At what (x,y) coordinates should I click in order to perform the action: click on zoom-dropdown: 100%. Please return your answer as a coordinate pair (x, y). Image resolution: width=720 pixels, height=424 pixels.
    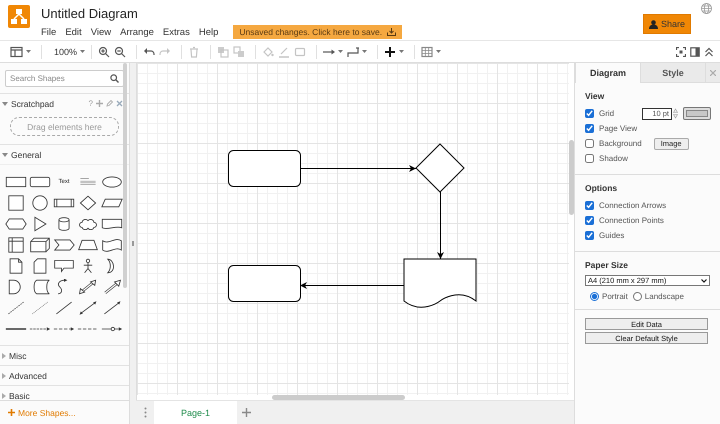
    Looking at the image, I should click on (70, 51).